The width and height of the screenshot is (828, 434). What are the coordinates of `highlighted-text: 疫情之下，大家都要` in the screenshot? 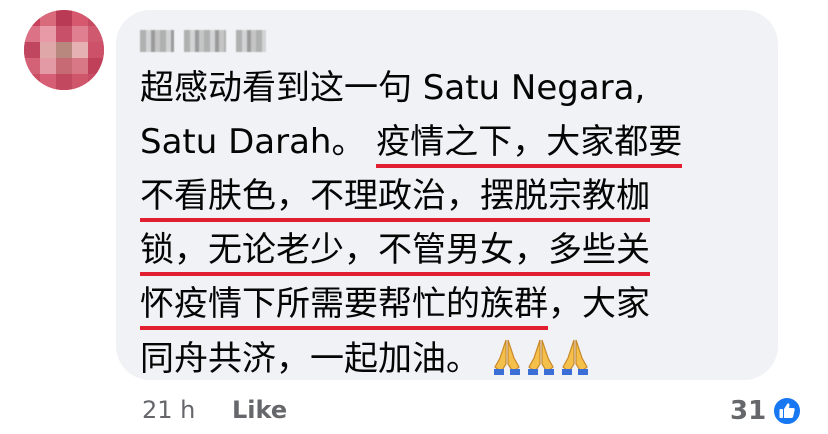 It's located at (529, 145).